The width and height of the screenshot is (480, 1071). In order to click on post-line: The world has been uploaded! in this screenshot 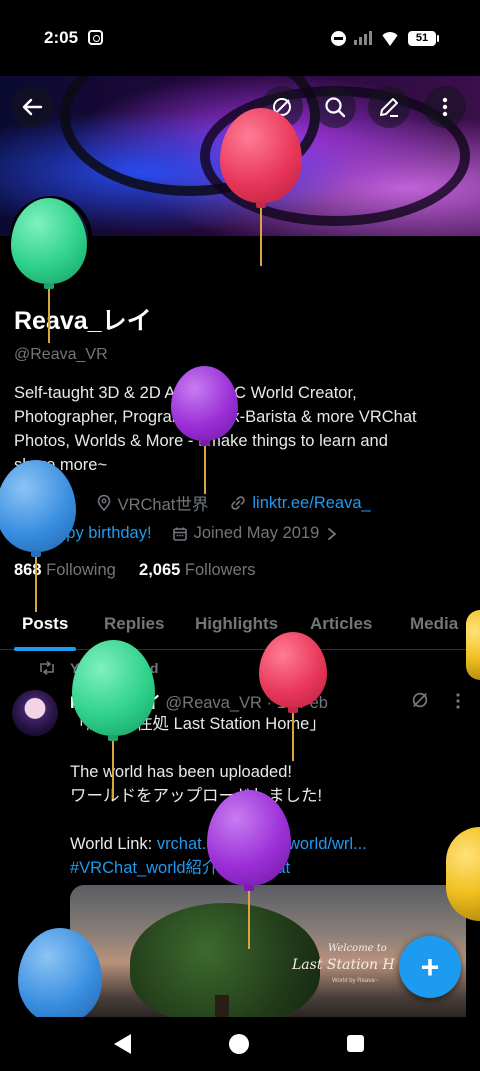, I will do `click(181, 772)`.